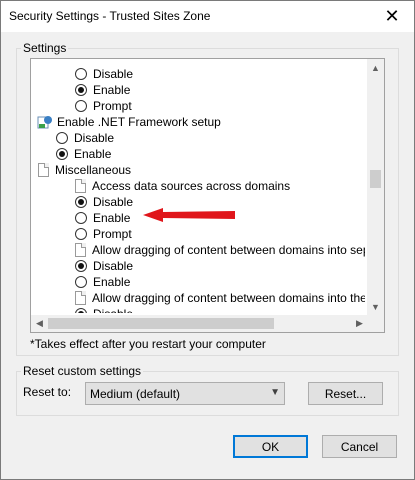 The height and width of the screenshot is (480, 415). What do you see at coordinates (270, 446) in the screenshot?
I see `ok-button: OK` at bounding box center [270, 446].